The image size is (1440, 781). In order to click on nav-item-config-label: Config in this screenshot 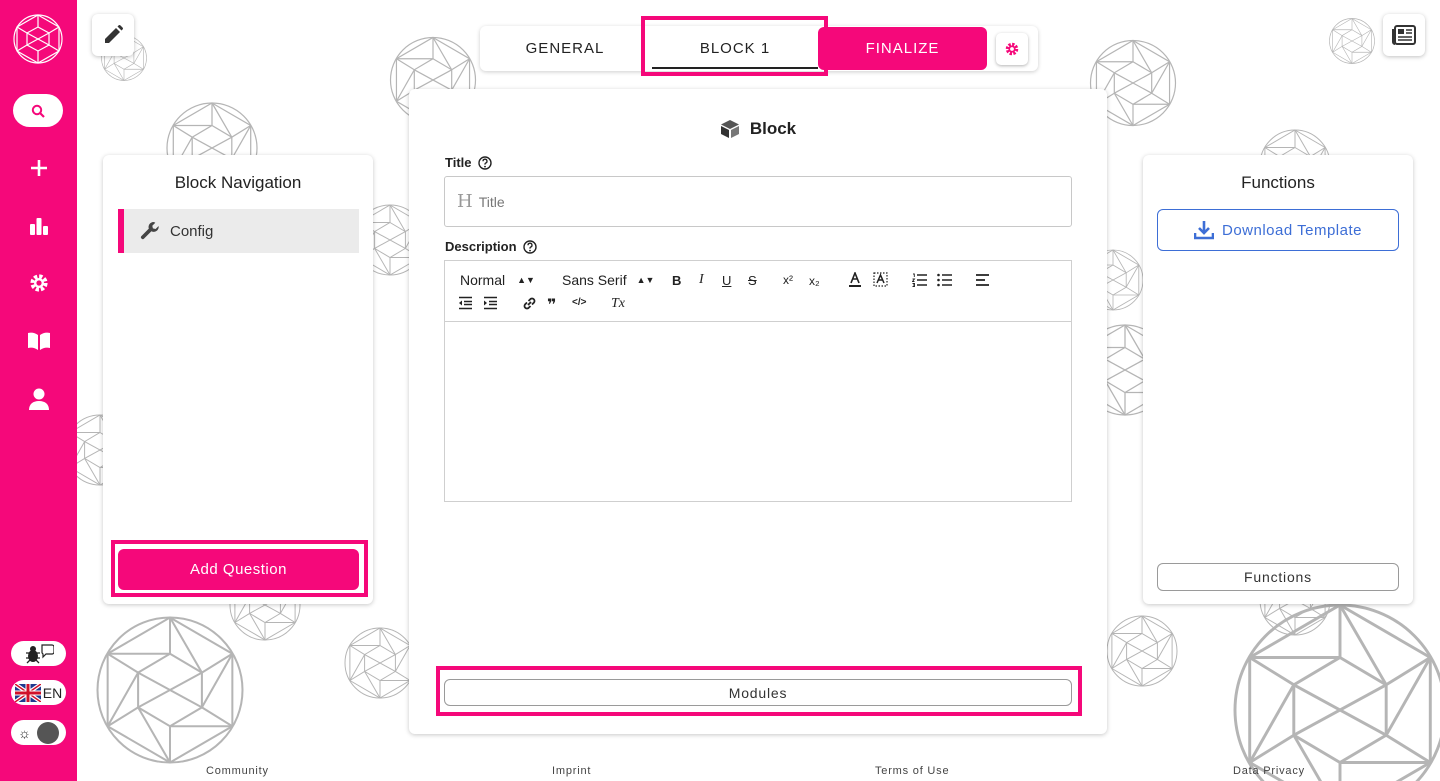, I will do `click(192, 231)`.